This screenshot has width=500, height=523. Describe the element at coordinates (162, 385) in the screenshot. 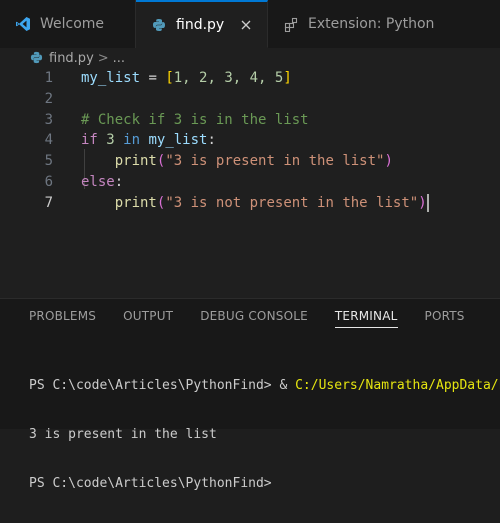

I see `terminal-prompt: PS C:\code\Articles\PythonFind> &` at that location.